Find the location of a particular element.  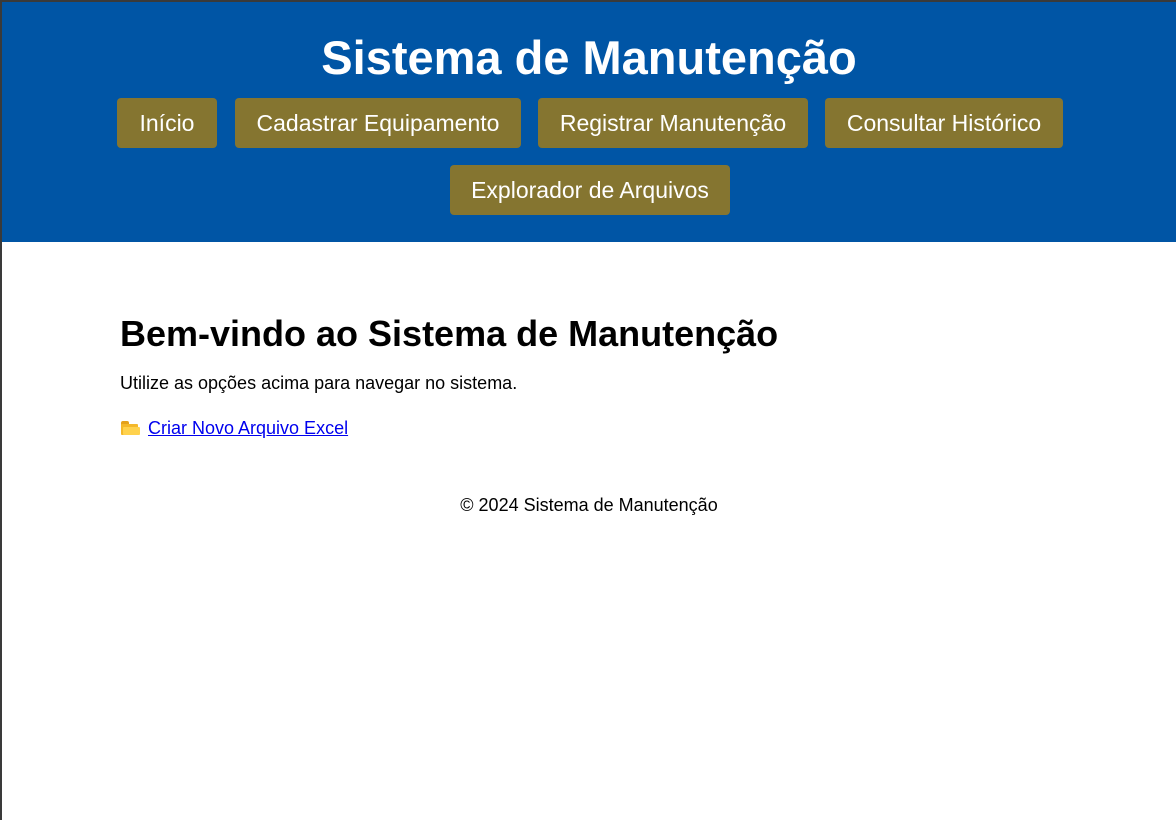

nav-button-cadastrar-equipamento: Cadastrar Equipamento is located at coordinates (378, 123).